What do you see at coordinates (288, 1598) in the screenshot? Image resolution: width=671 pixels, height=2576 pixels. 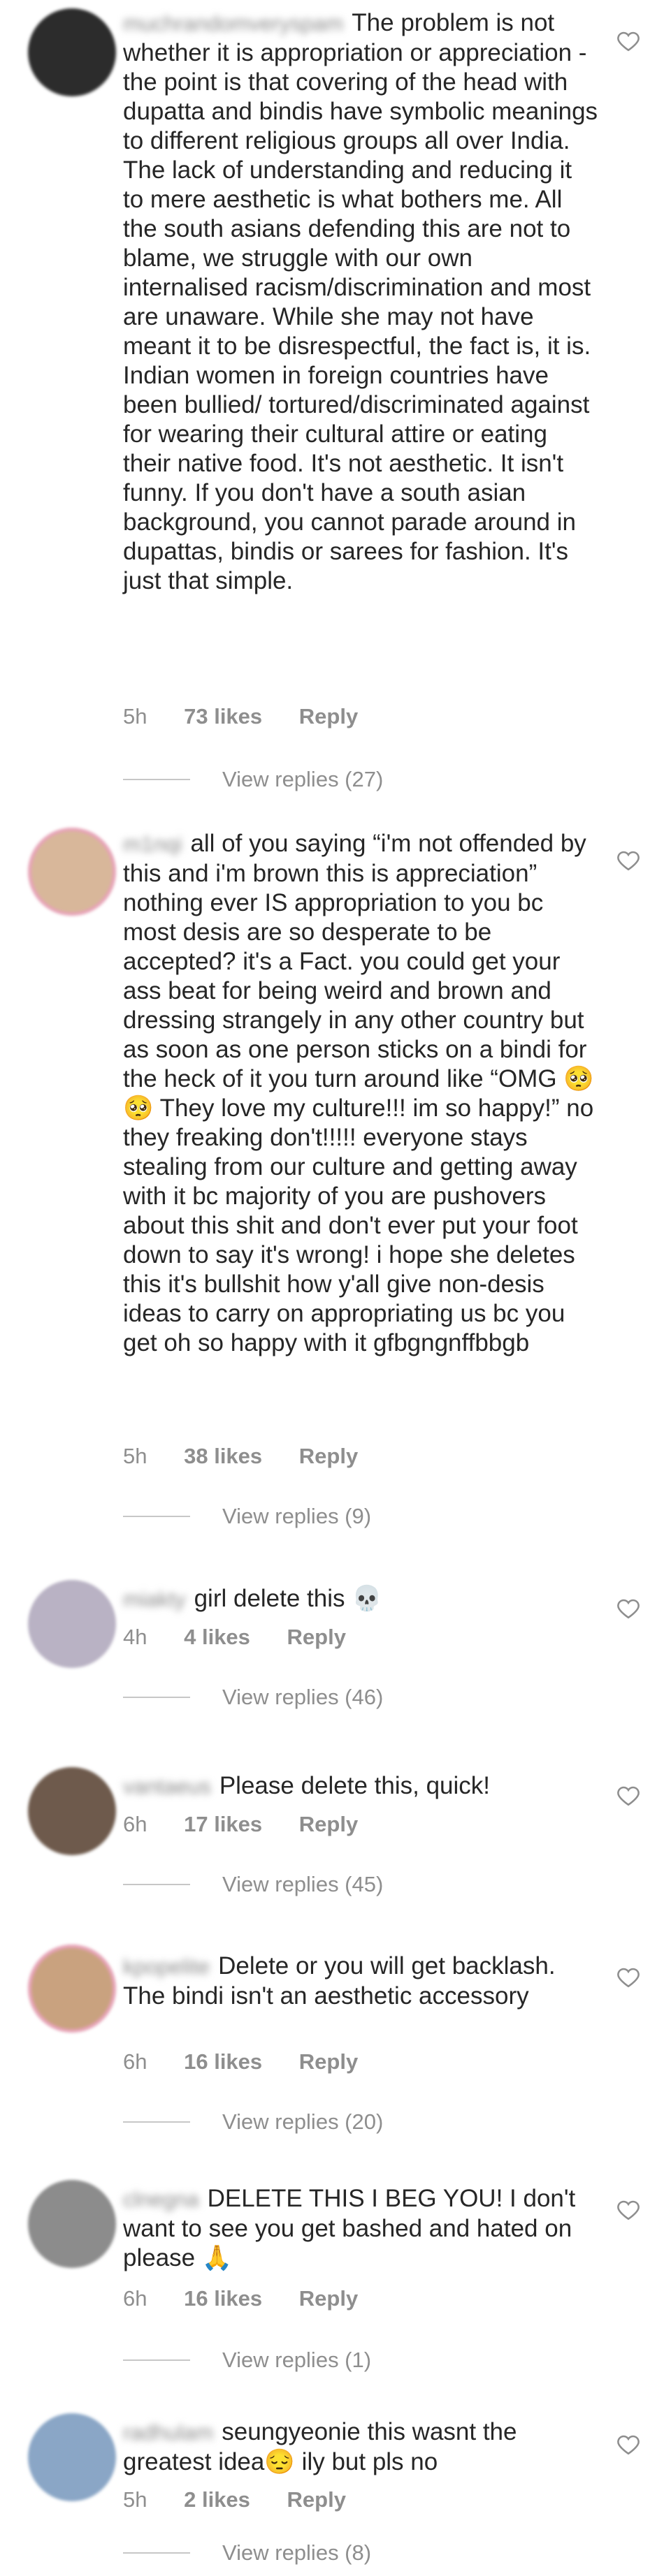 I see `comment-text: girl delete this 💀` at bounding box center [288, 1598].